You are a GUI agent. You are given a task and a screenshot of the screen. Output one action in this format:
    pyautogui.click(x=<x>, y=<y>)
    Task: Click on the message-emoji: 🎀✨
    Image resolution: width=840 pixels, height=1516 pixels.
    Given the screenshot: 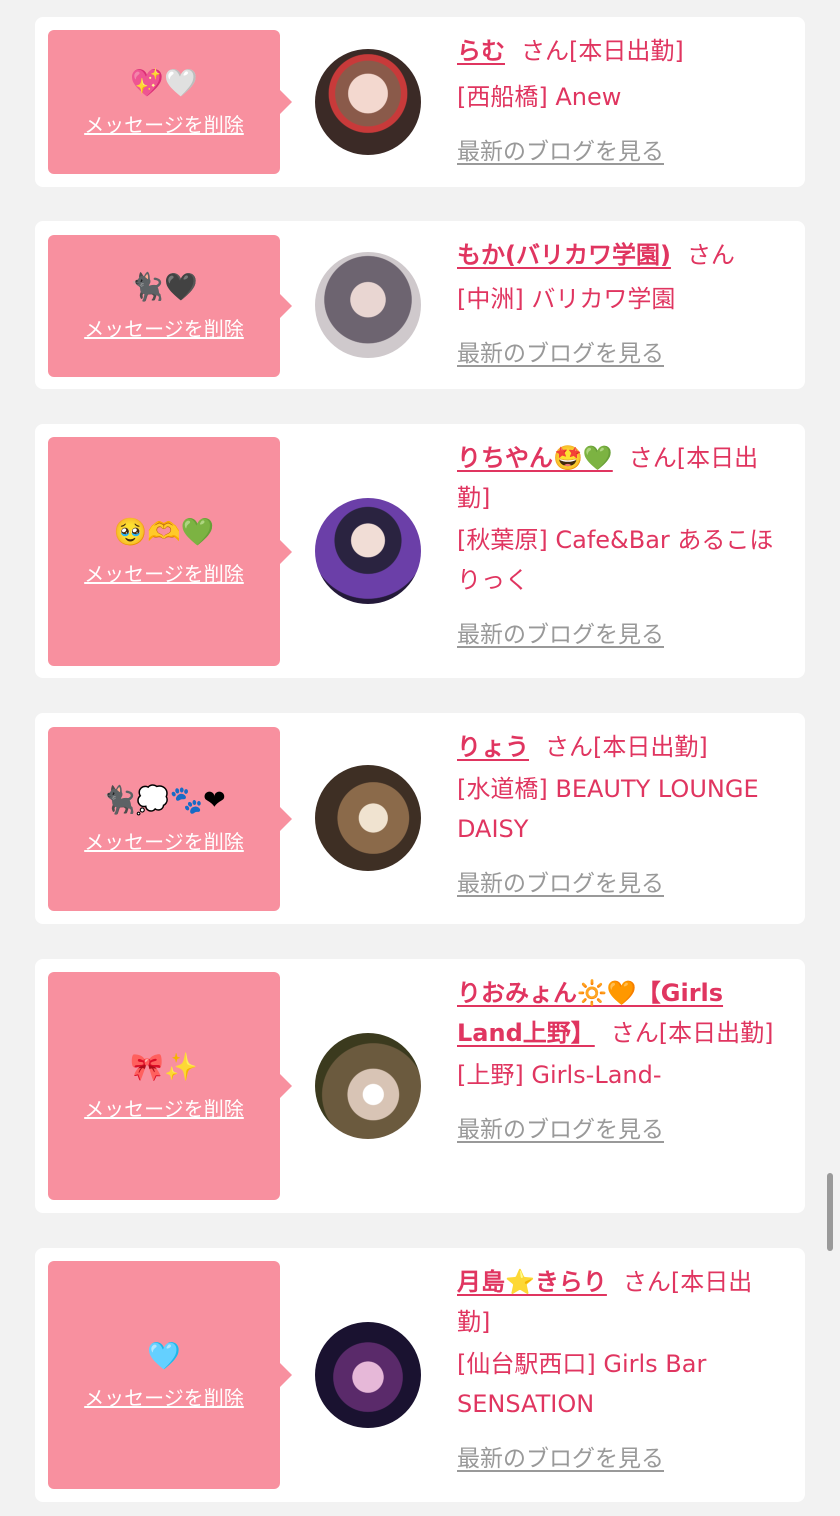 What is the action you would take?
    pyautogui.click(x=164, y=1067)
    